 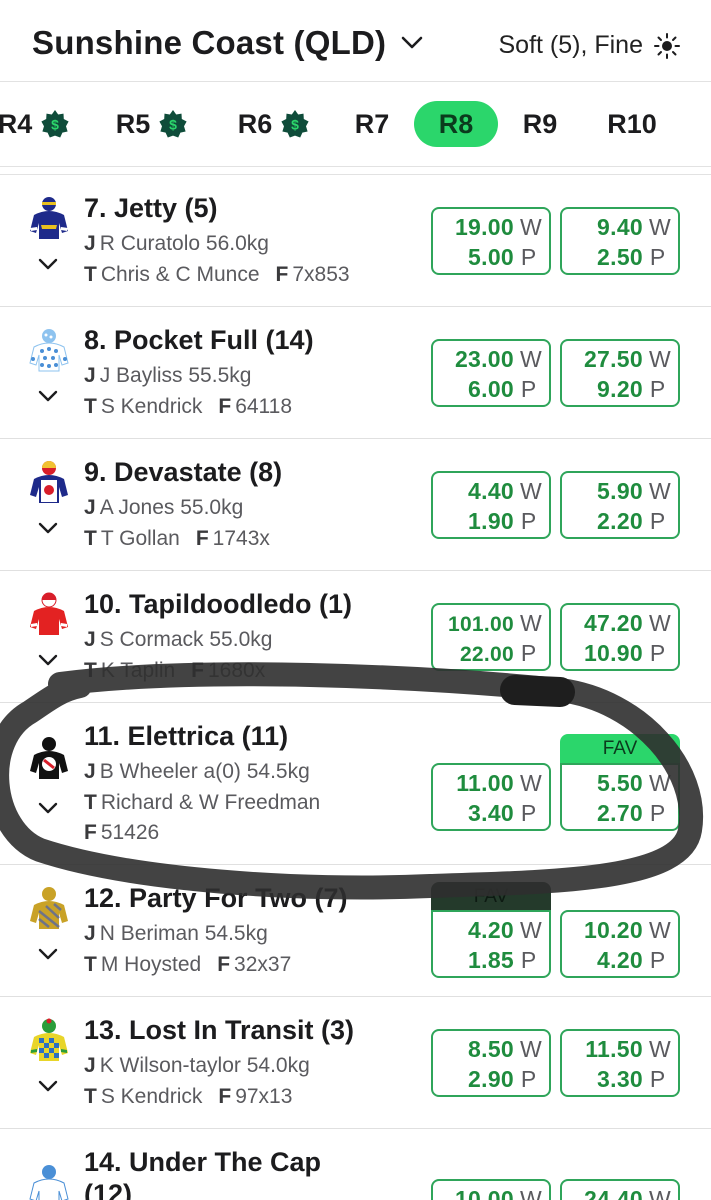 I want to click on trainer-line: T Chris & C Munce F 7x853, so click(x=217, y=274).